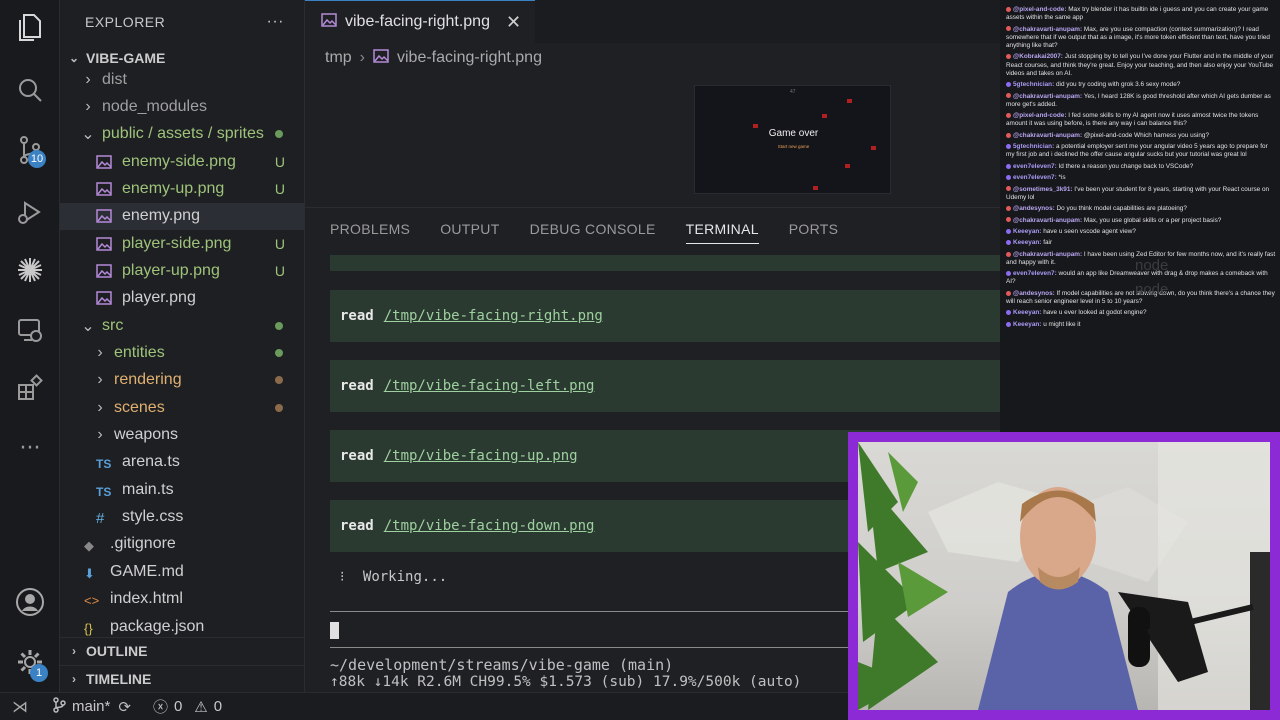  Describe the element at coordinates (182, 650) in the screenshot. I see `outline-section: › OUTLINE` at that location.